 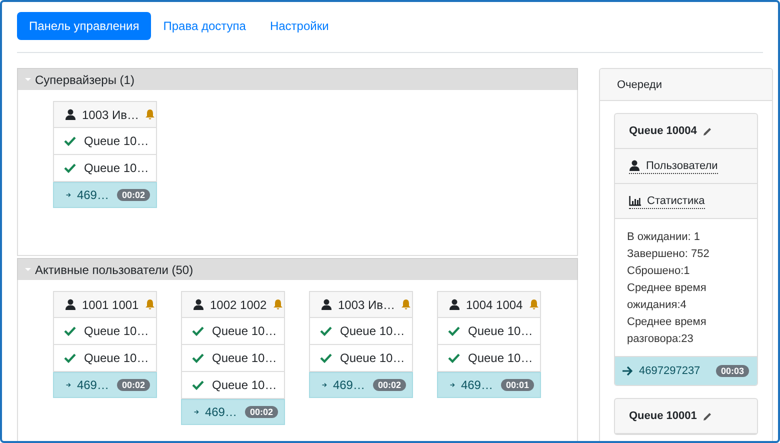 What do you see at coordinates (204, 26) in the screenshot?
I see `nav-tab: Права доступа` at bounding box center [204, 26].